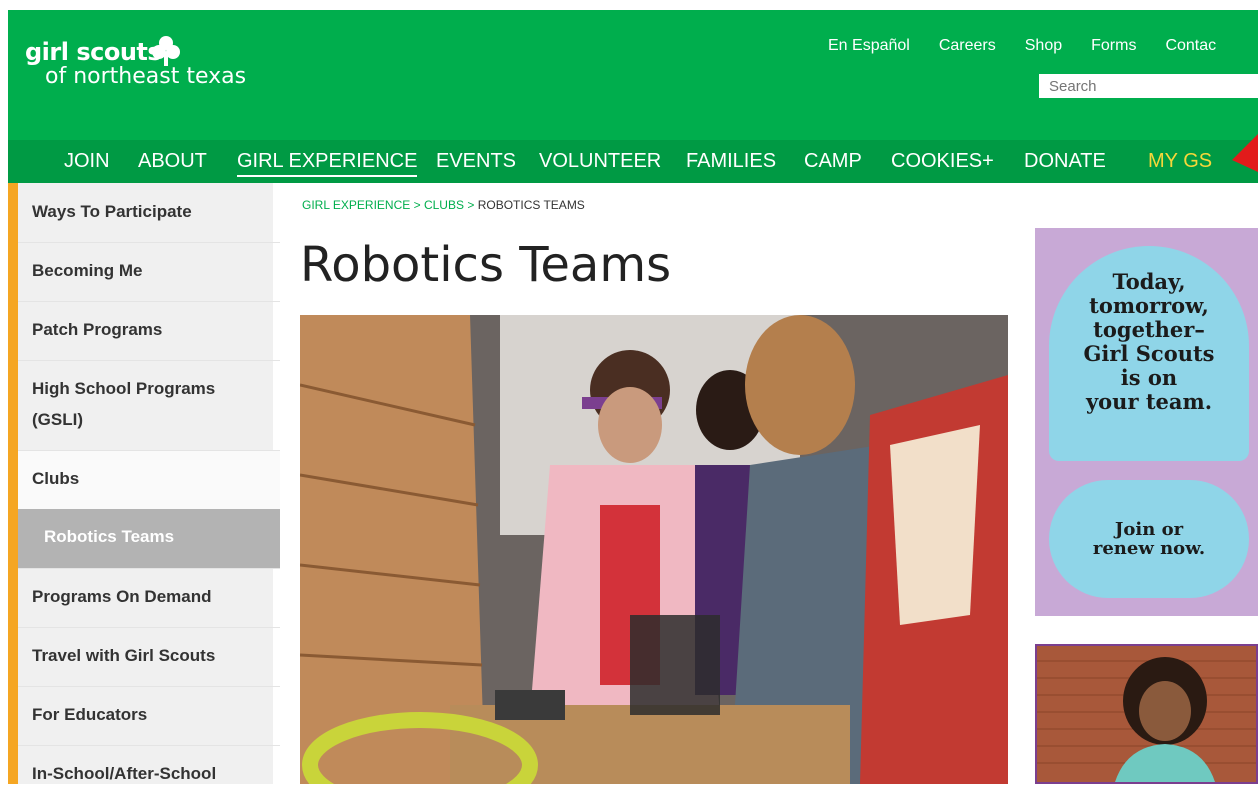  Describe the element at coordinates (476, 161) in the screenshot. I see `nav-events: EVENTS` at that location.